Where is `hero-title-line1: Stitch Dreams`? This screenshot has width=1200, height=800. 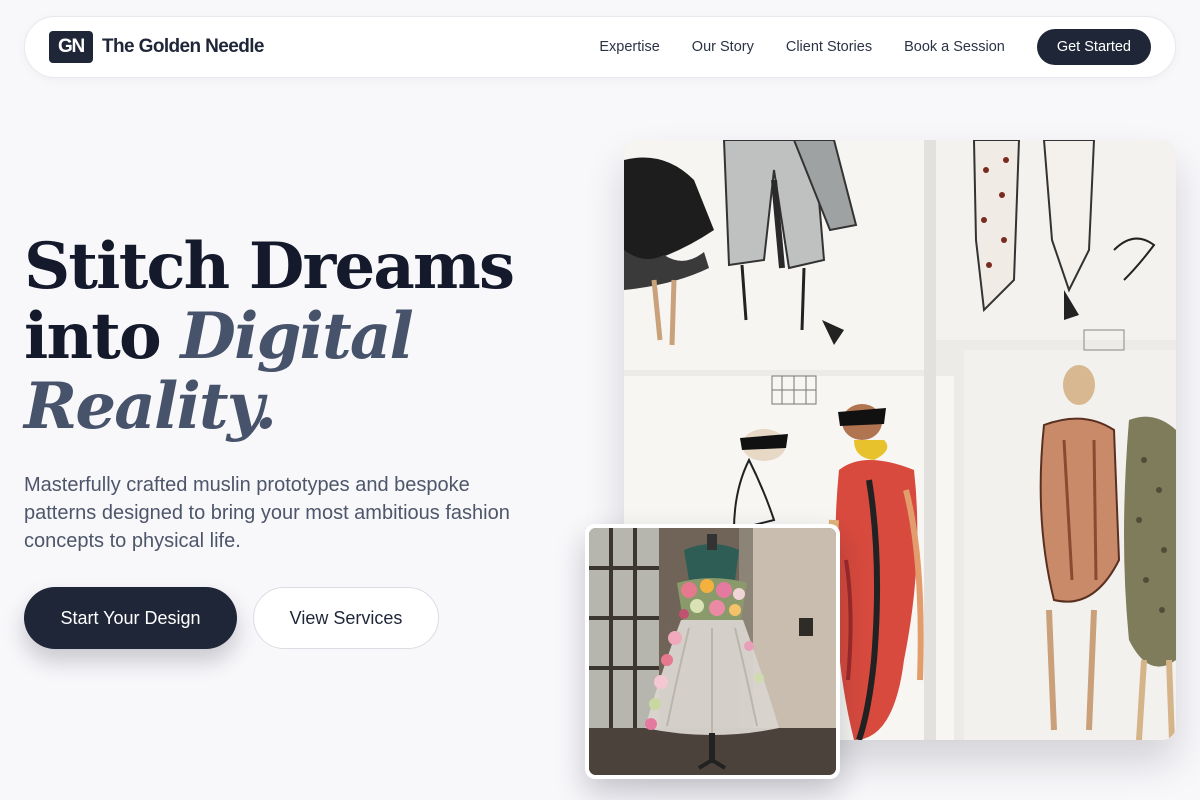 hero-title-line1: Stitch Dreams is located at coordinates (269, 266).